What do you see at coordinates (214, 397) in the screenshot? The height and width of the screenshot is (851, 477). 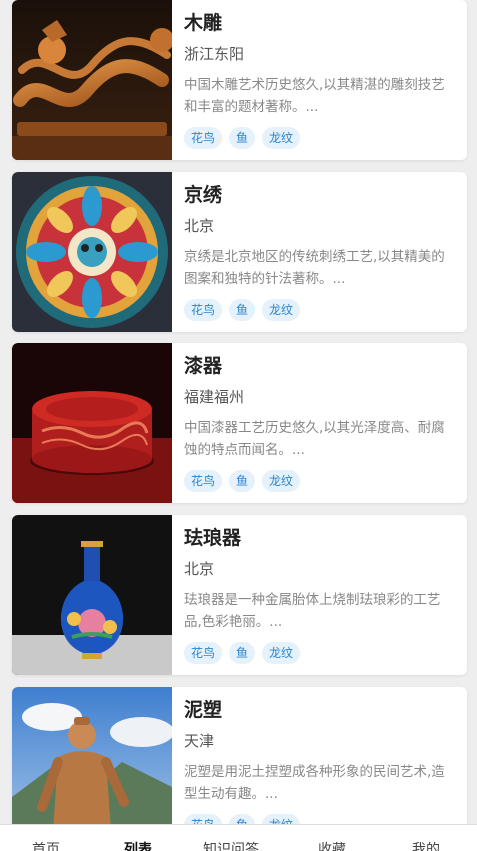 I see `craft-region: 福建福州` at bounding box center [214, 397].